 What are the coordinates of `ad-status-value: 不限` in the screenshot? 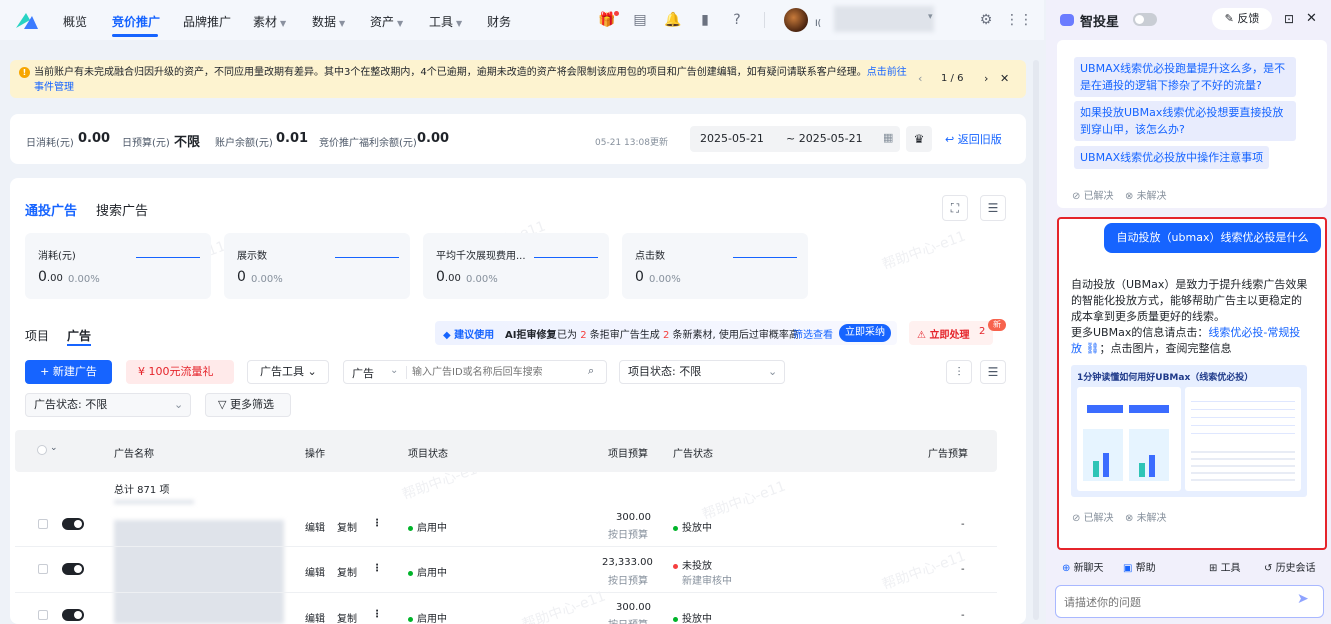 It's located at (96, 404).